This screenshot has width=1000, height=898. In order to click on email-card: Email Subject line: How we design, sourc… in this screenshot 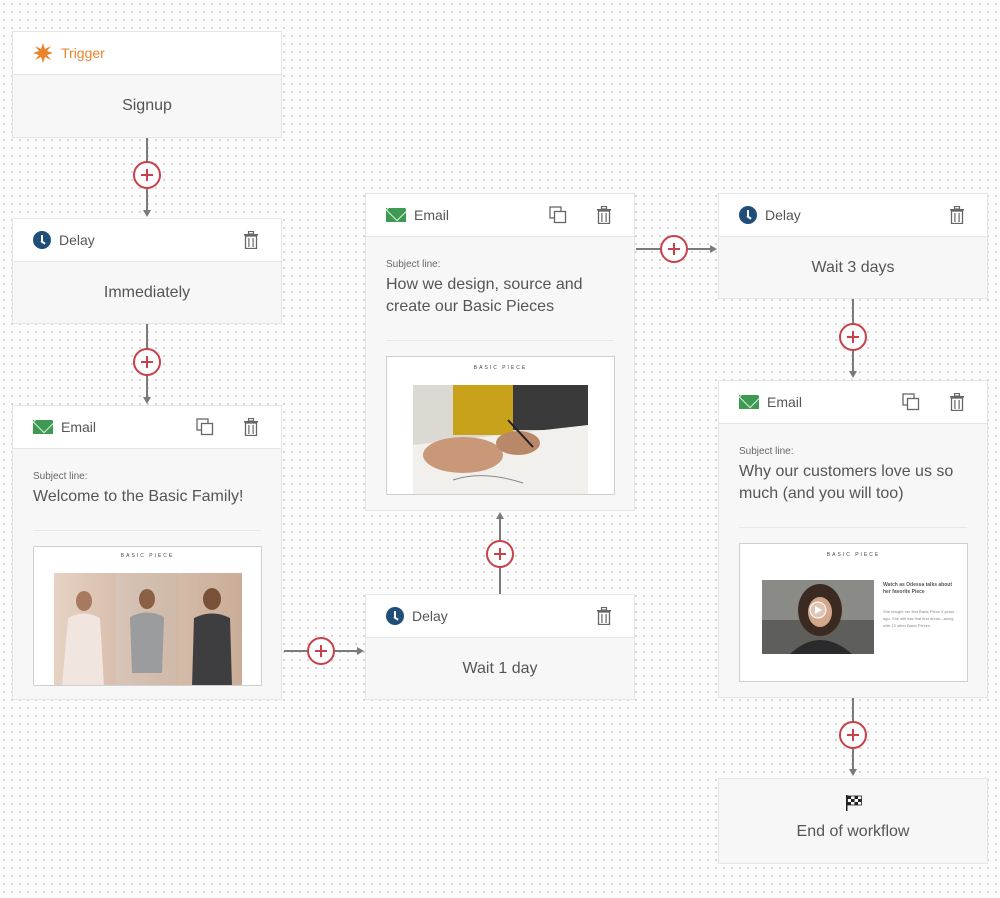, I will do `click(500, 352)`.